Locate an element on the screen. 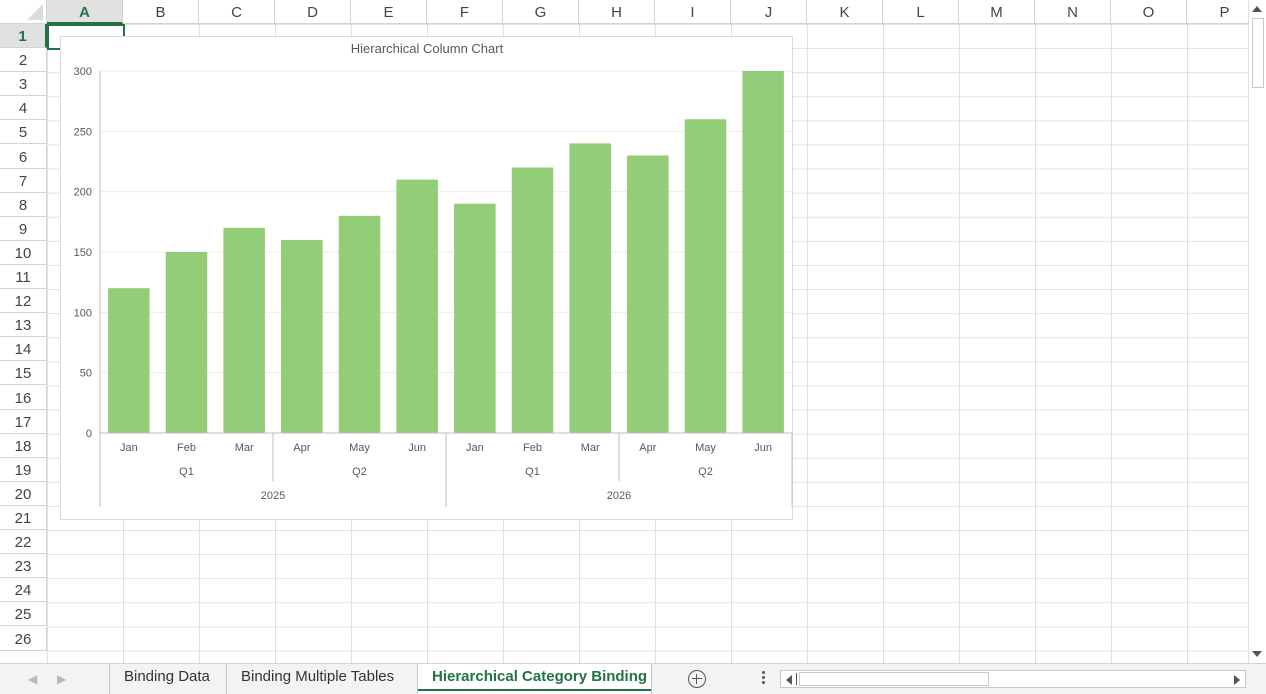 Image resolution: width=1266 pixels, height=694 pixels. tab-next-icon: ▶ is located at coordinates (61, 679).